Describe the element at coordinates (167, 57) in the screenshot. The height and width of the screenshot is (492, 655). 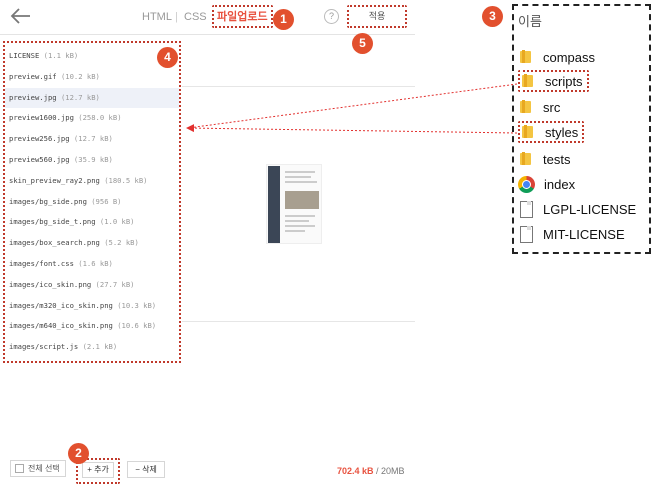
I see `step-badge-4: 4` at that location.